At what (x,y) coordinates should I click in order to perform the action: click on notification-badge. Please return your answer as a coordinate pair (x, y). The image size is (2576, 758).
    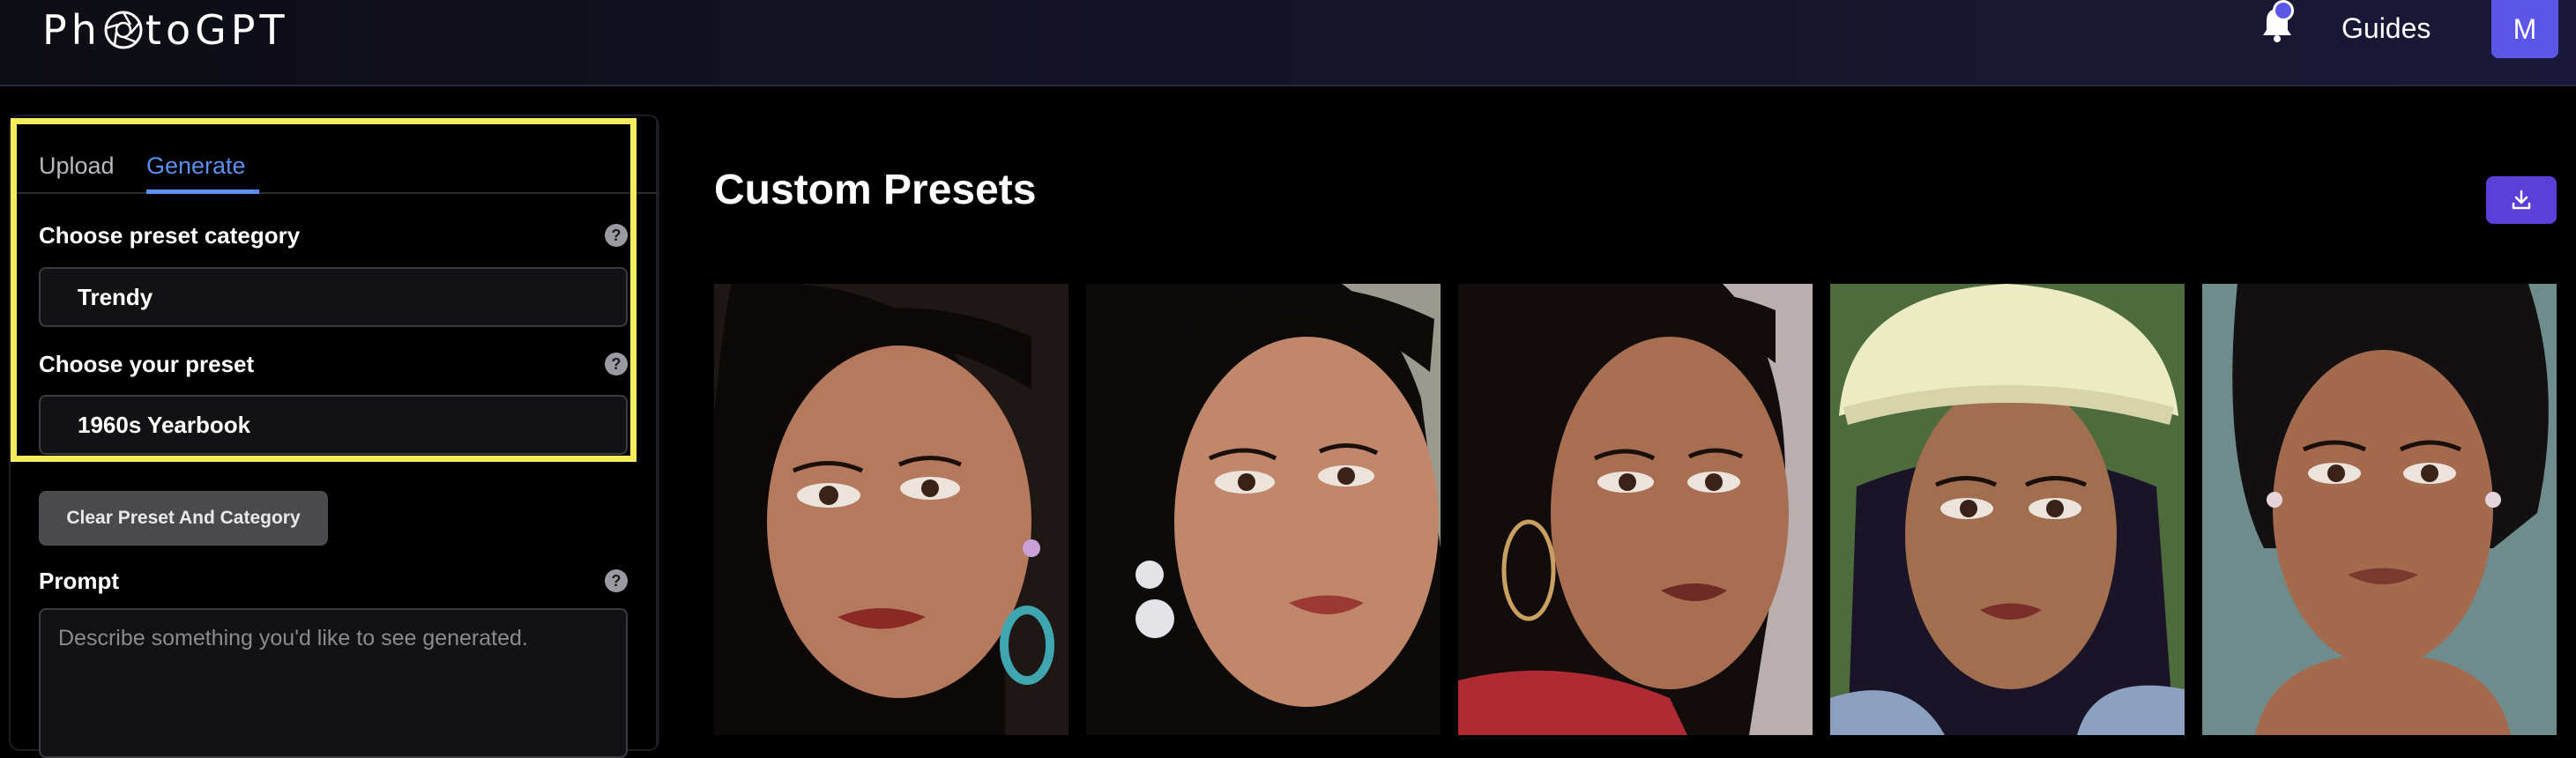
    Looking at the image, I should click on (2284, 10).